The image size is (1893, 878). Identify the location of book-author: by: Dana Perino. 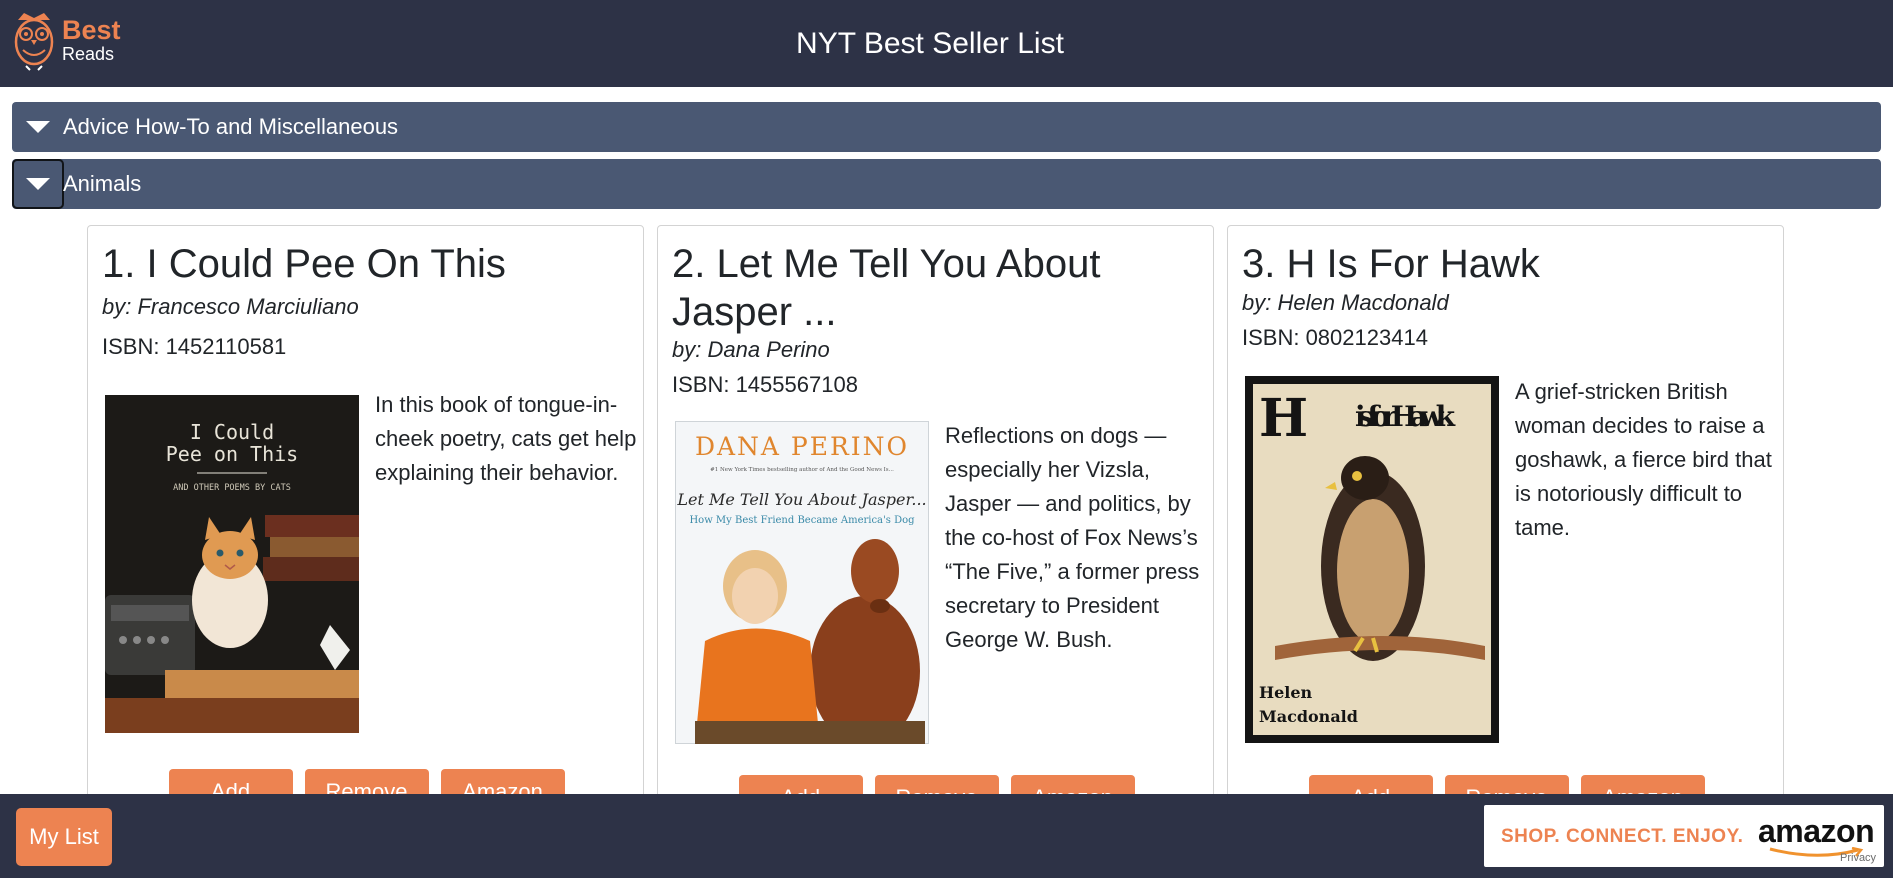
(751, 349).